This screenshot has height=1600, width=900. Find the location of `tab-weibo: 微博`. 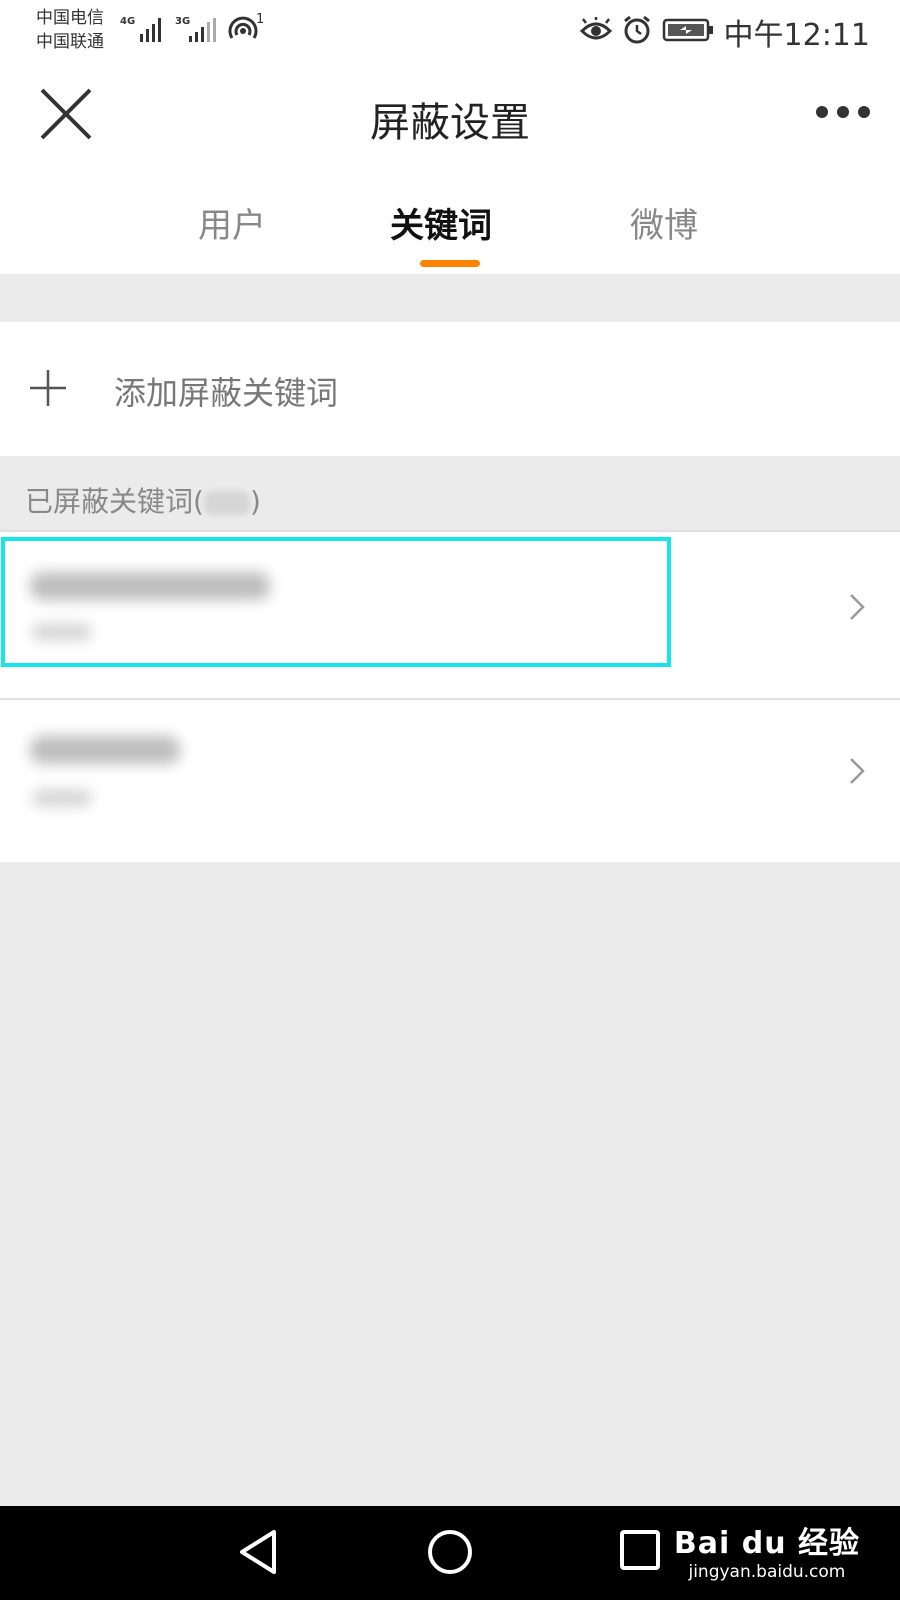

tab-weibo: 微博 is located at coordinates (664, 222).